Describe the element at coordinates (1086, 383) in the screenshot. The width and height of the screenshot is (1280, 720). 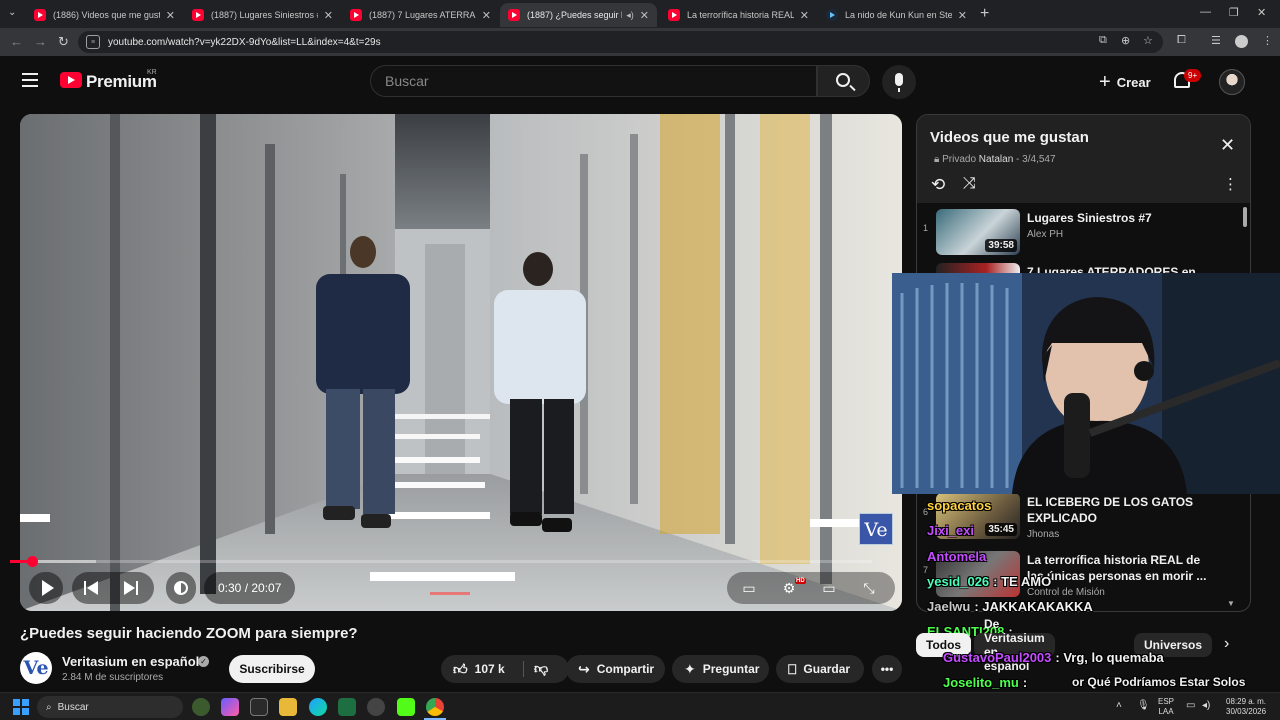
I see `webcam-image` at that location.